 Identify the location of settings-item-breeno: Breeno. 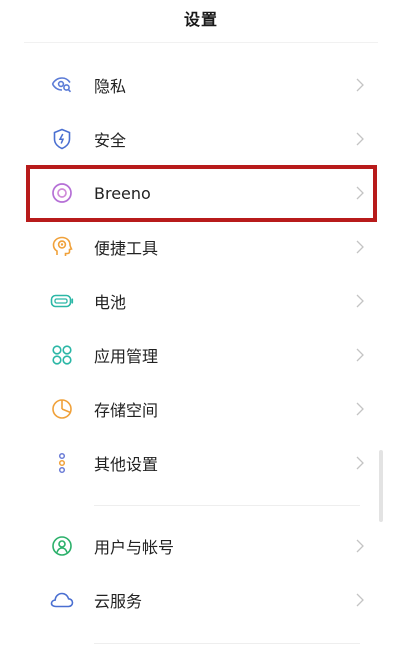
(196, 193).